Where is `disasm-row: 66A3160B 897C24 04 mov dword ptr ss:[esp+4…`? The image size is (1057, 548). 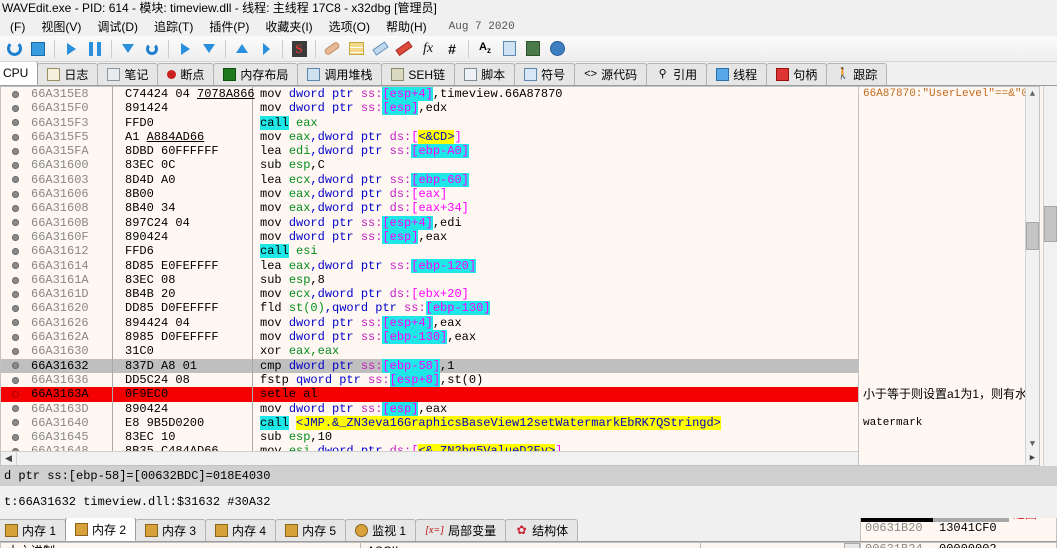 disasm-row: 66A3160B 897C24 04 mov dword ptr ss:[esp+4… is located at coordinates (429, 222).